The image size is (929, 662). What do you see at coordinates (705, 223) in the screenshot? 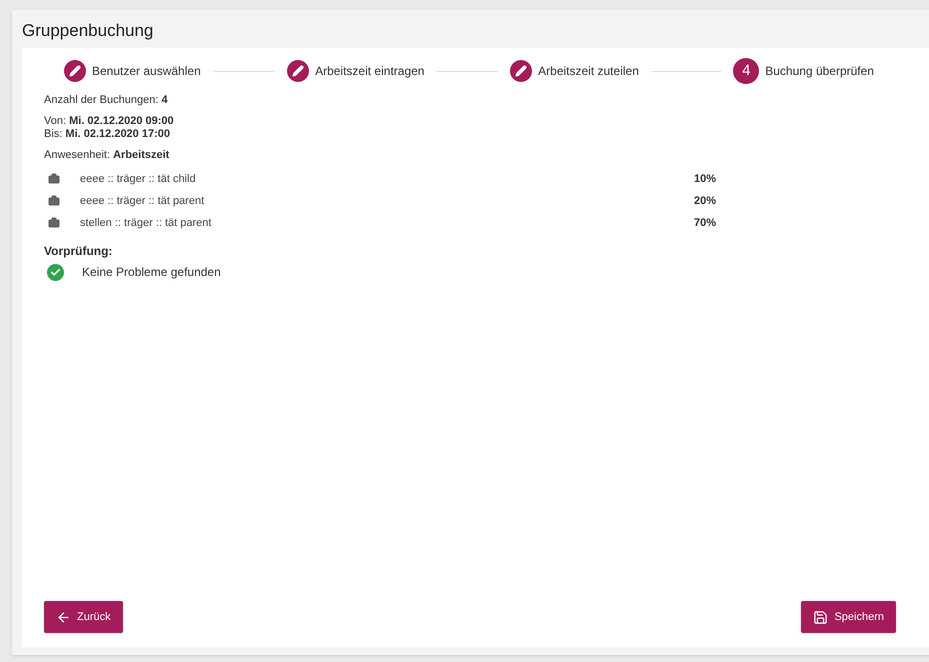
I see `allocation-share: 70%` at bounding box center [705, 223].